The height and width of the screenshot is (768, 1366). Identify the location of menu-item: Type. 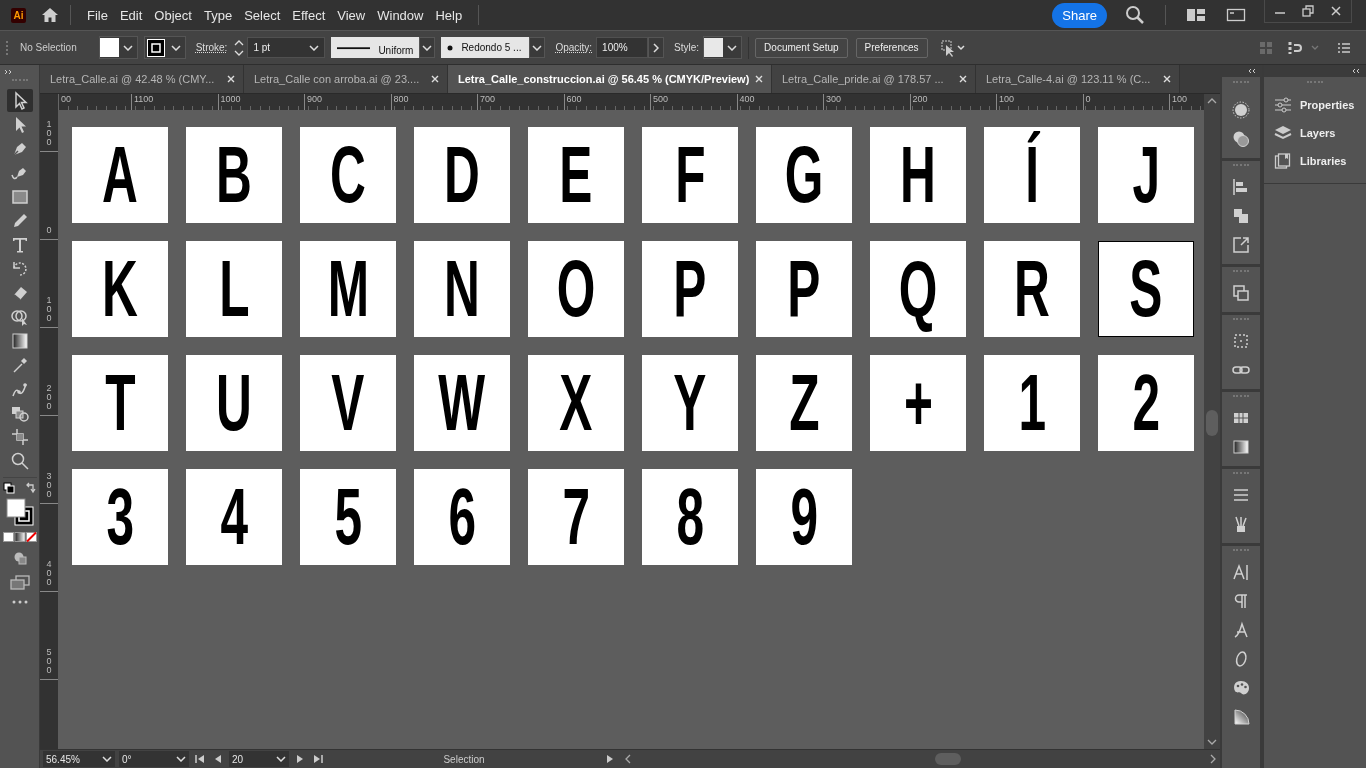
(218, 15).